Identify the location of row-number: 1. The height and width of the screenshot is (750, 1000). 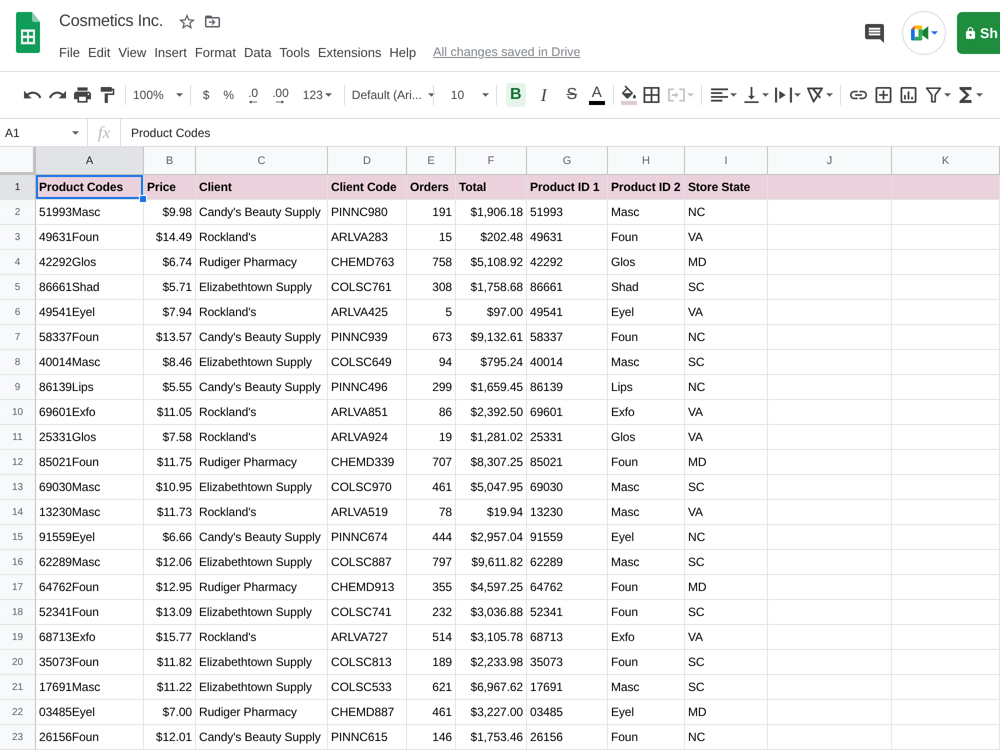
(18, 187).